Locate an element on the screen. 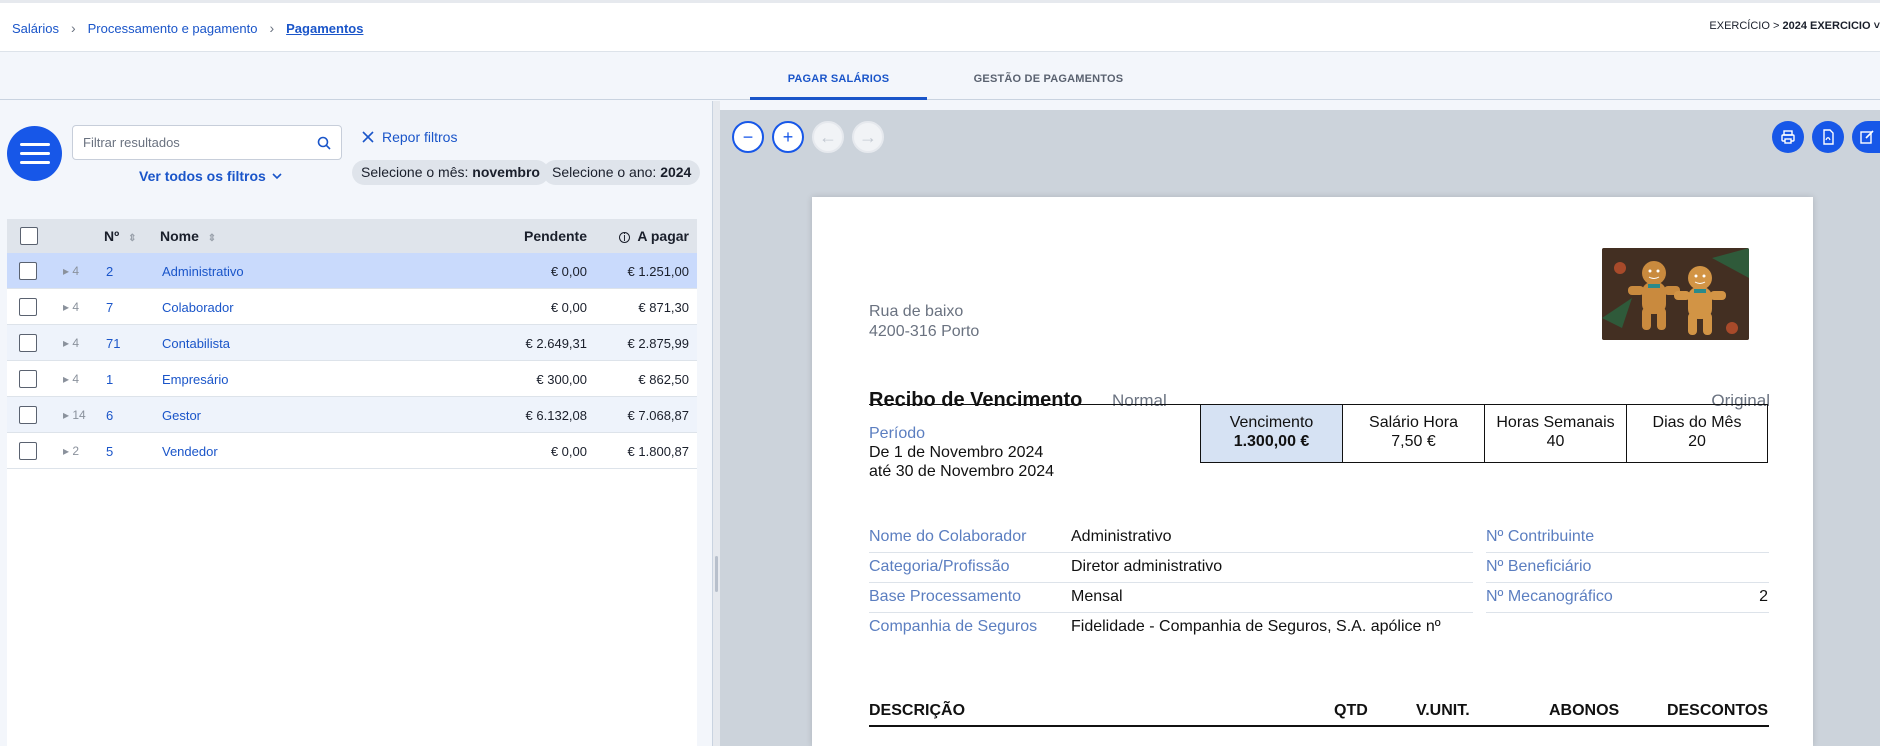 The image size is (1880, 746). info-label: Categoria/Profissão is located at coordinates (939, 566).